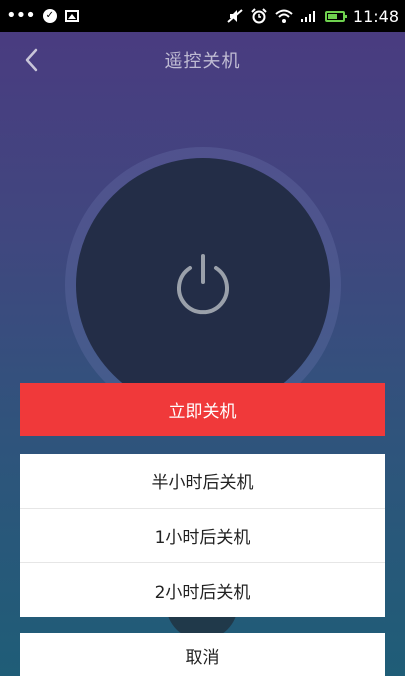  What do you see at coordinates (202, 16) in the screenshot?
I see `status-bar: ••• ✓ 11:48` at bounding box center [202, 16].